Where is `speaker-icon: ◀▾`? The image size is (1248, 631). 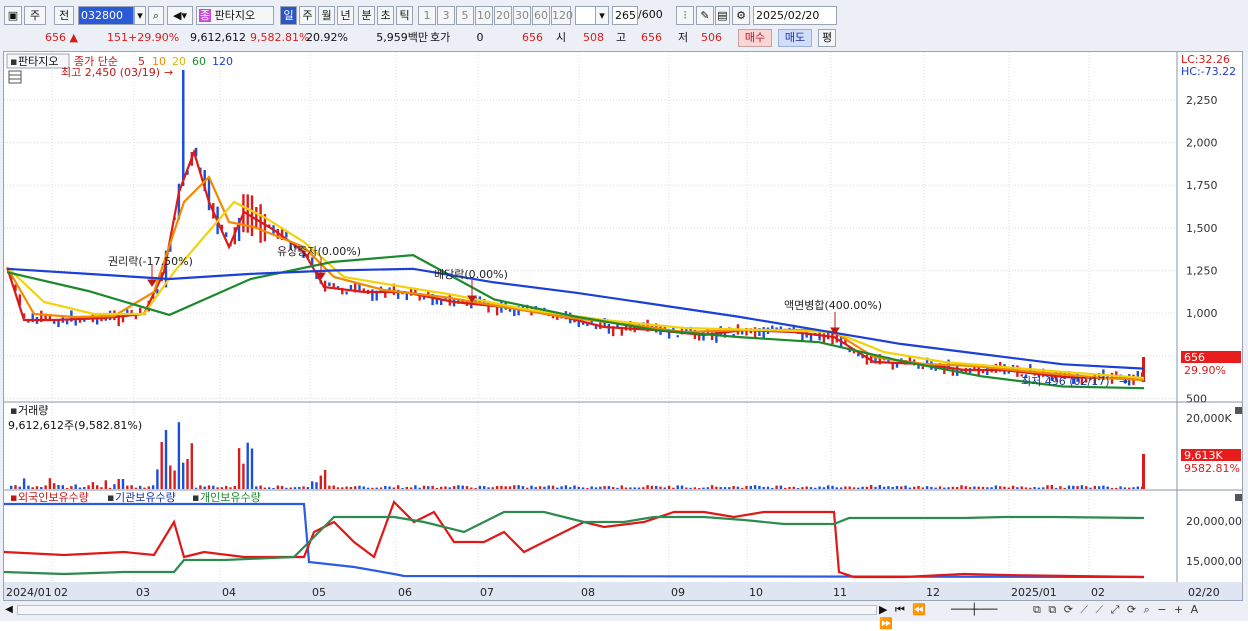 speaker-icon: ◀▾ is located at coordinates (180, 15).